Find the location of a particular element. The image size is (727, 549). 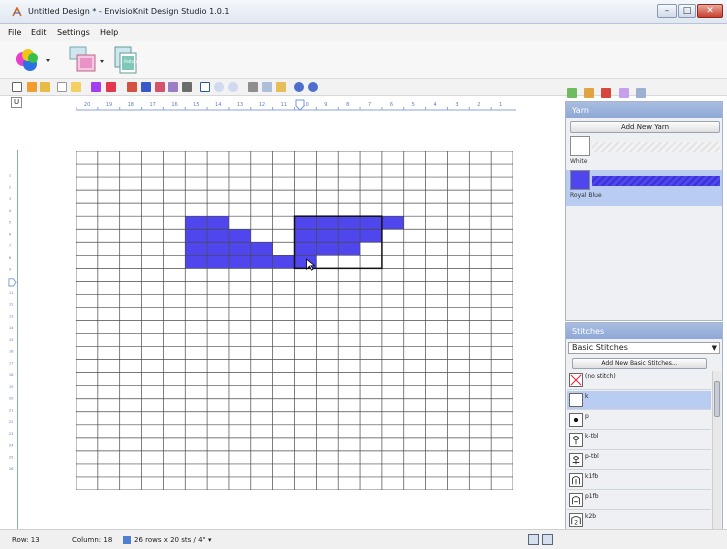

zoom-in-icon is located at coordinates (219, 87).